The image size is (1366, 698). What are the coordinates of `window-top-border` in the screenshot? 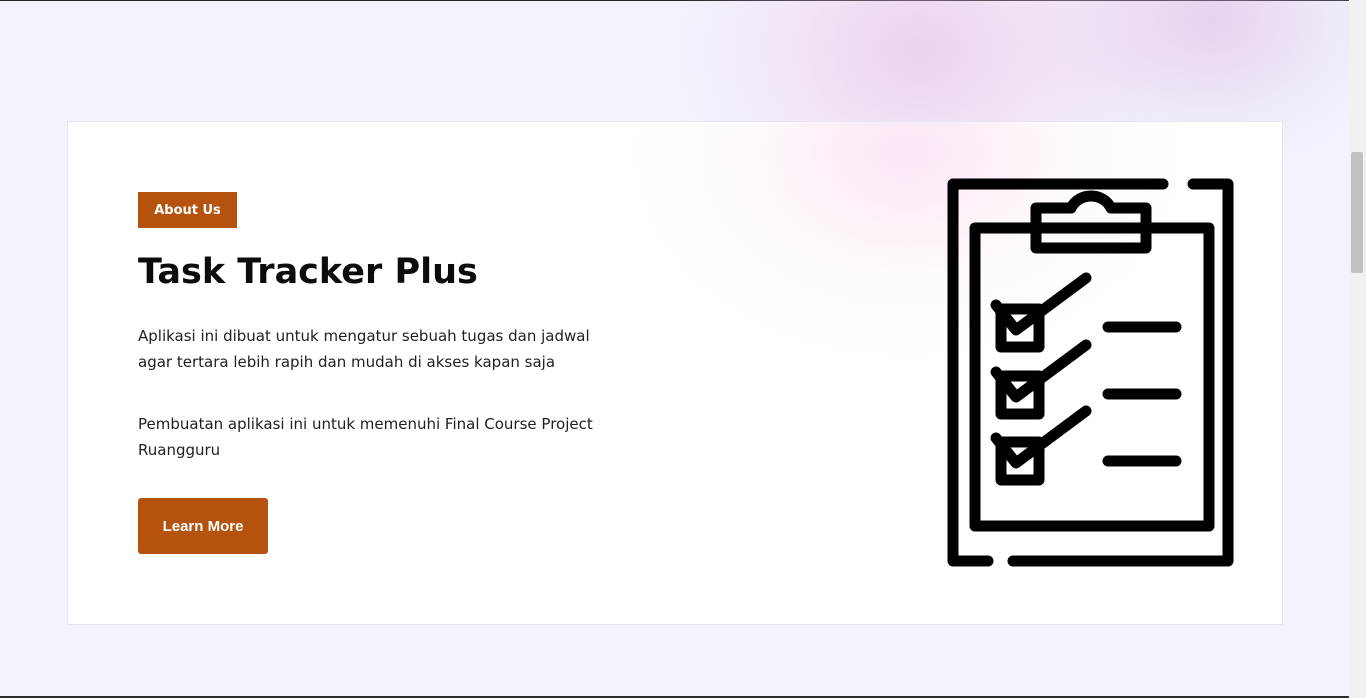 It's located at (683, 0).